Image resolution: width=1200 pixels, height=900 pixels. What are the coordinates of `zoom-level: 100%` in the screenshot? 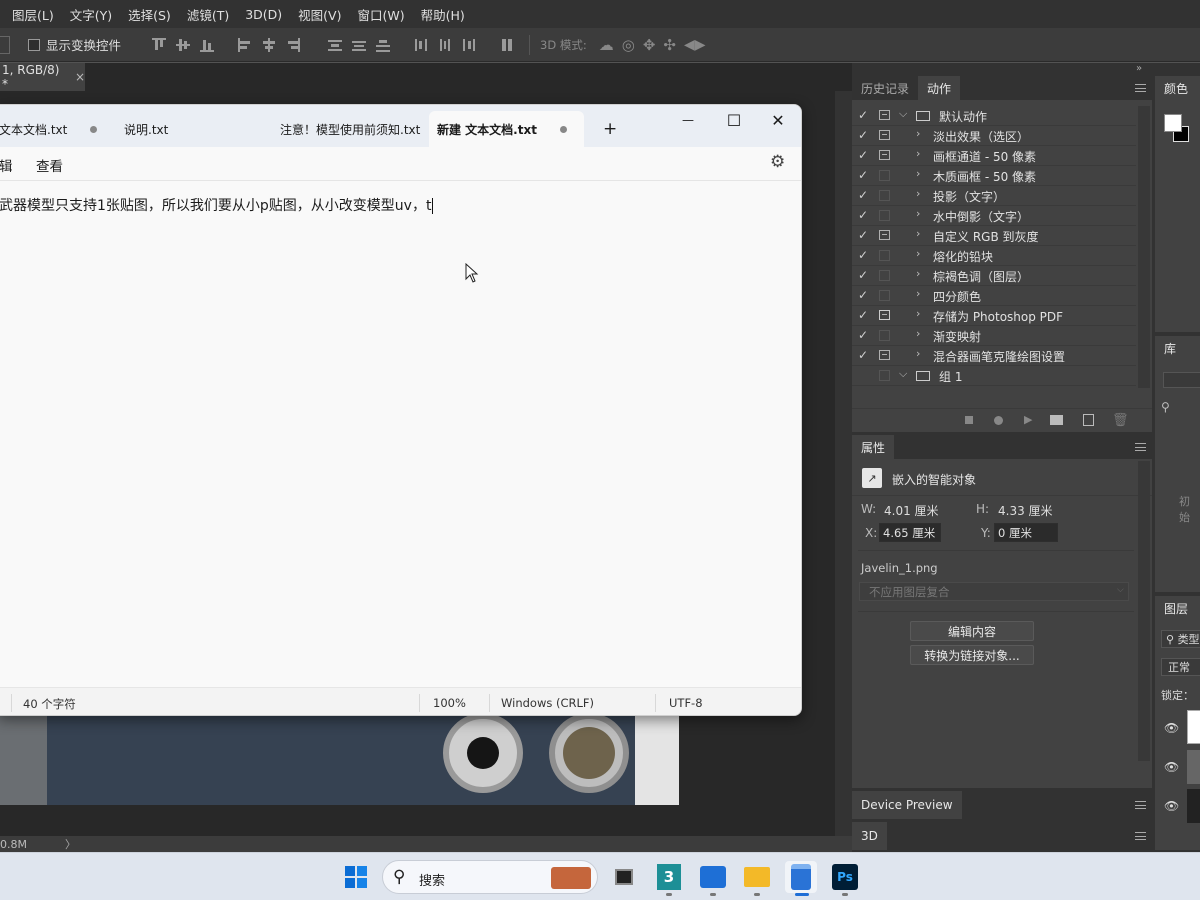 It's located at (449, 703).